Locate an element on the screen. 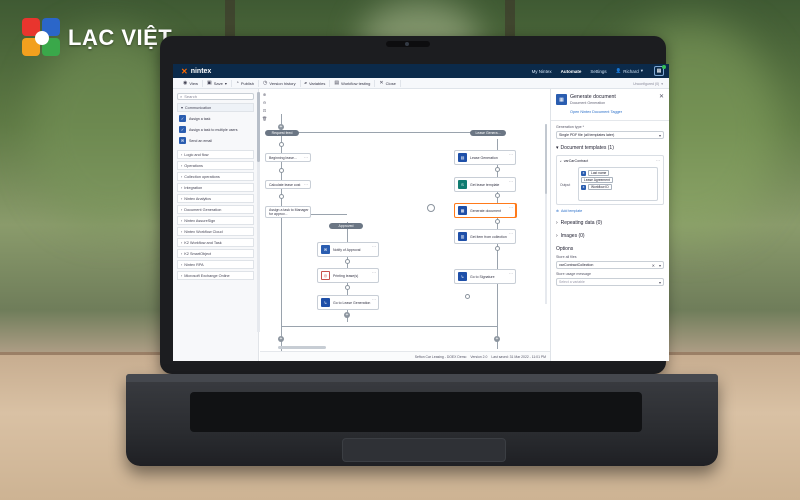 The image size is (800, 500). version-history-label: Version history is located at coordinates (282, 83).